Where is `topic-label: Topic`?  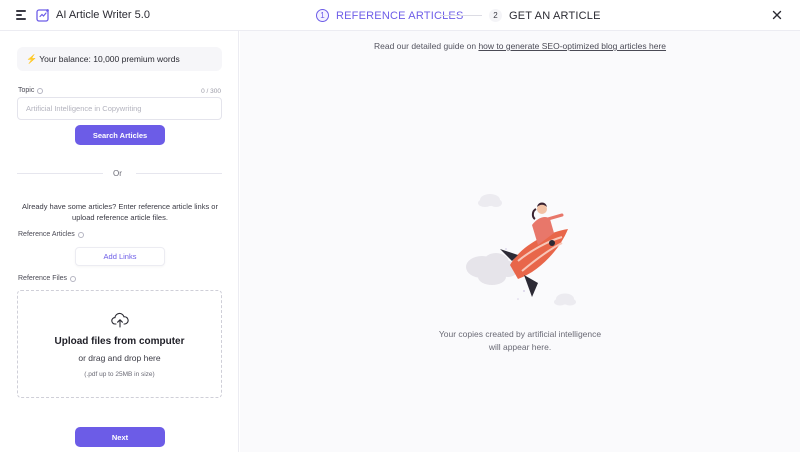 topic-label: Topic is located at coordinates (31, 90).